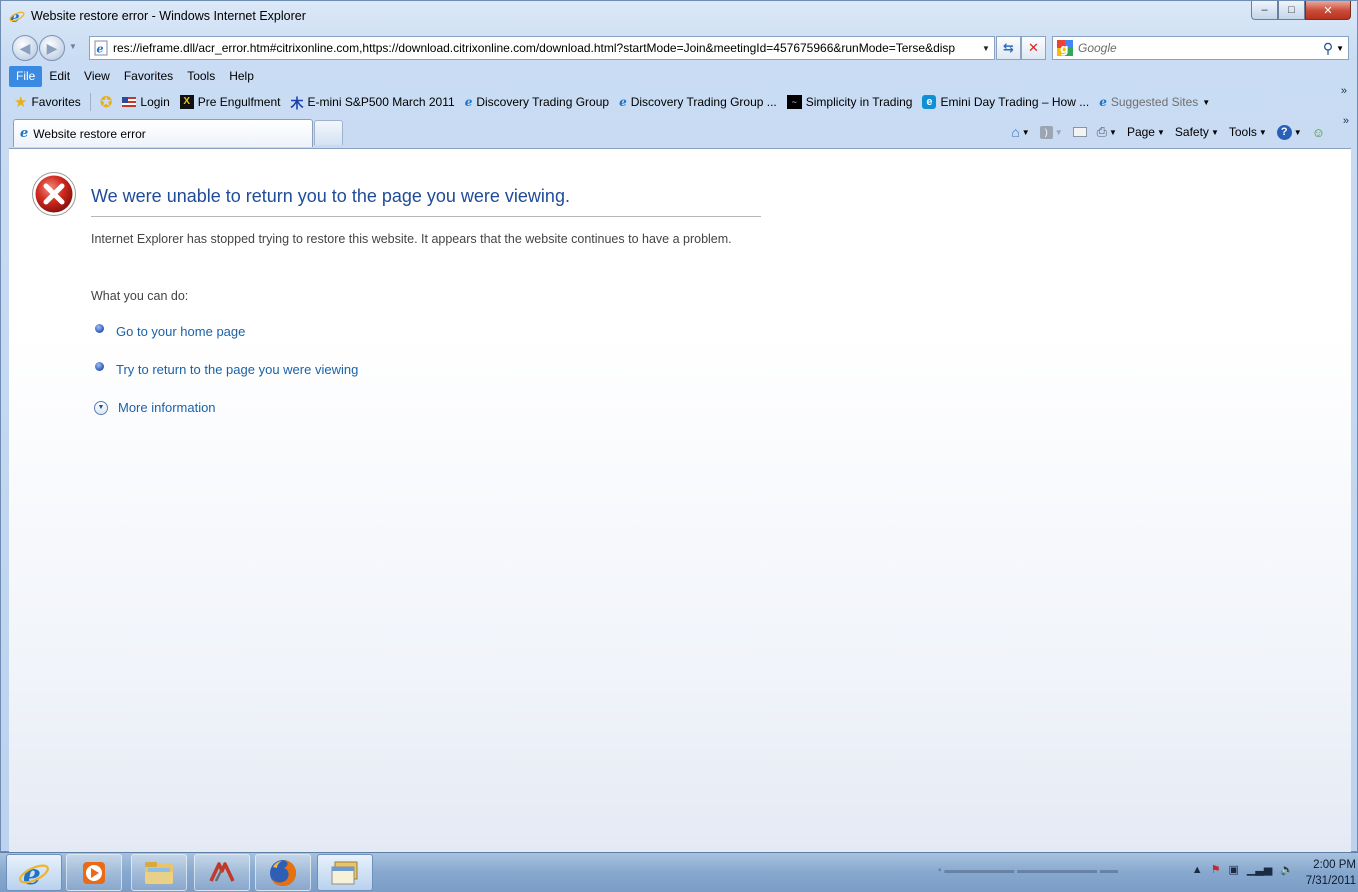 Image resolution: width=1358 pixels, height=892 pixels. I want to click on favorite-link-discovery-trading-1: e Discovery Trading Group, so click(537, 102).